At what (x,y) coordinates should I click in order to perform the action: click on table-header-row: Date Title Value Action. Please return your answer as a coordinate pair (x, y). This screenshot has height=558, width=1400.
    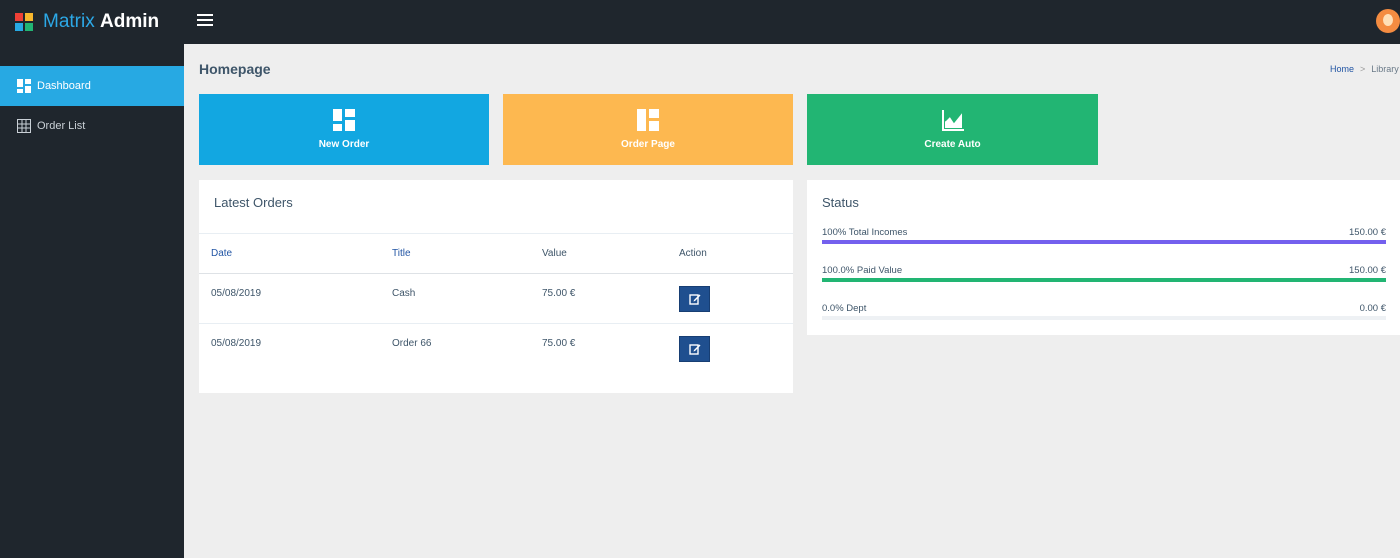
    Looking at the image, I should click on (496, 253).